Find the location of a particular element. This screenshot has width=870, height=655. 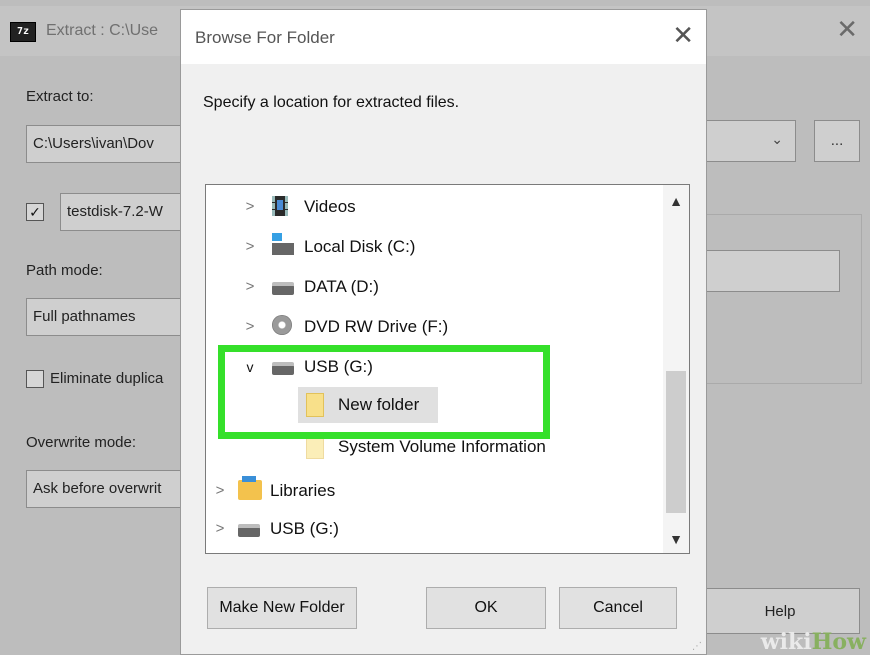

tree-item-label: Libraries is located at coordinates (303, 490).